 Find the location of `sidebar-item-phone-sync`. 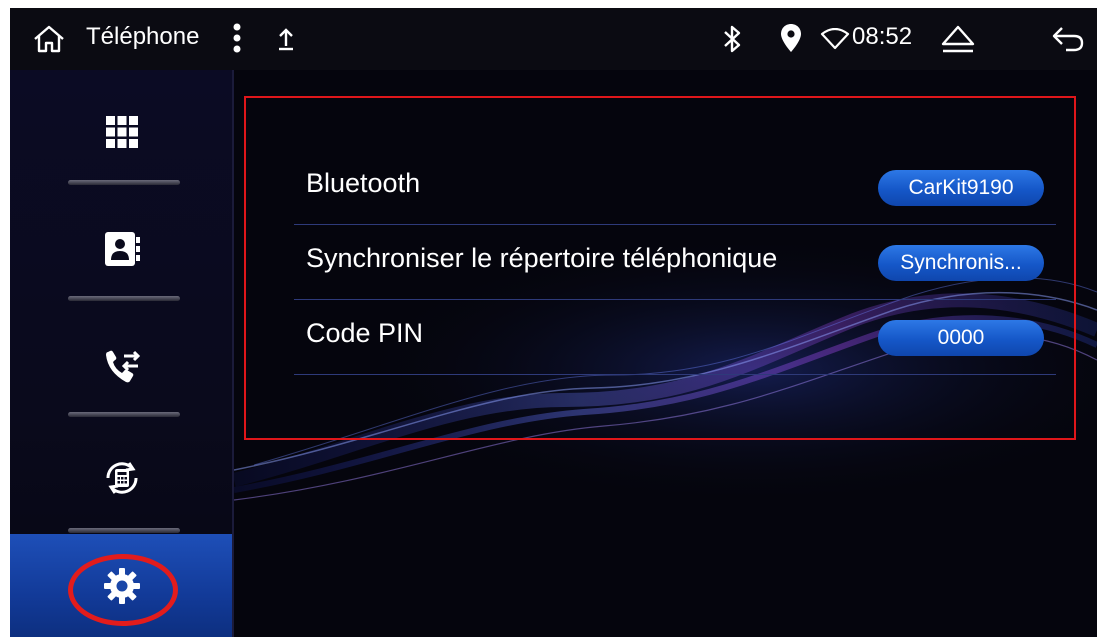

sidebar-item-phone-sync is located at coordinates (121, 476).